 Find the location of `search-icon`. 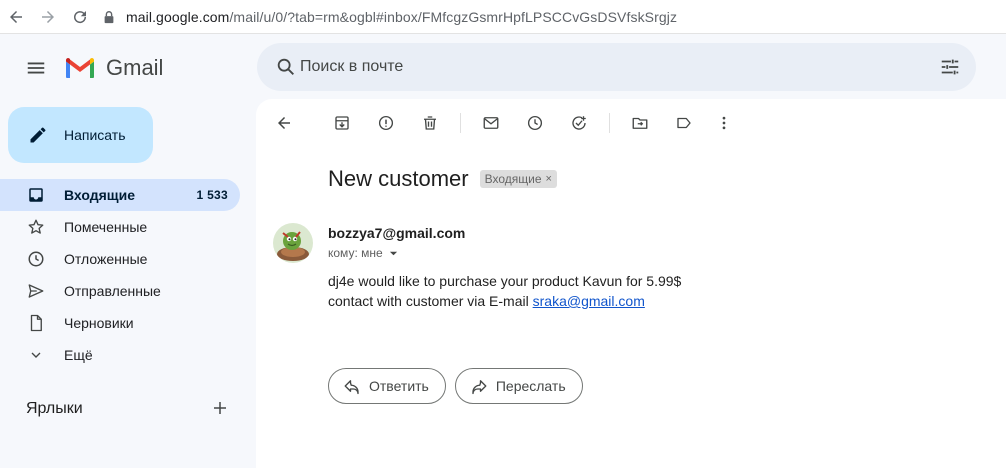

search-icon is located at coordinates (278, 67).